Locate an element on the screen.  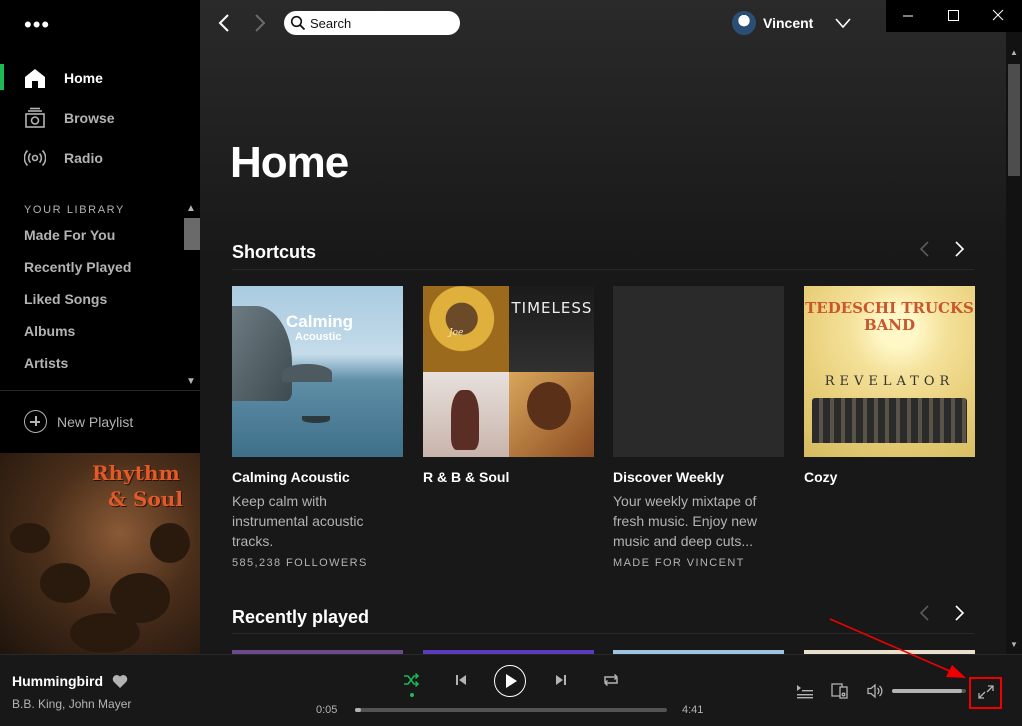
shortcuts-heading: Shortcuts is located at coordinates (274, 252).